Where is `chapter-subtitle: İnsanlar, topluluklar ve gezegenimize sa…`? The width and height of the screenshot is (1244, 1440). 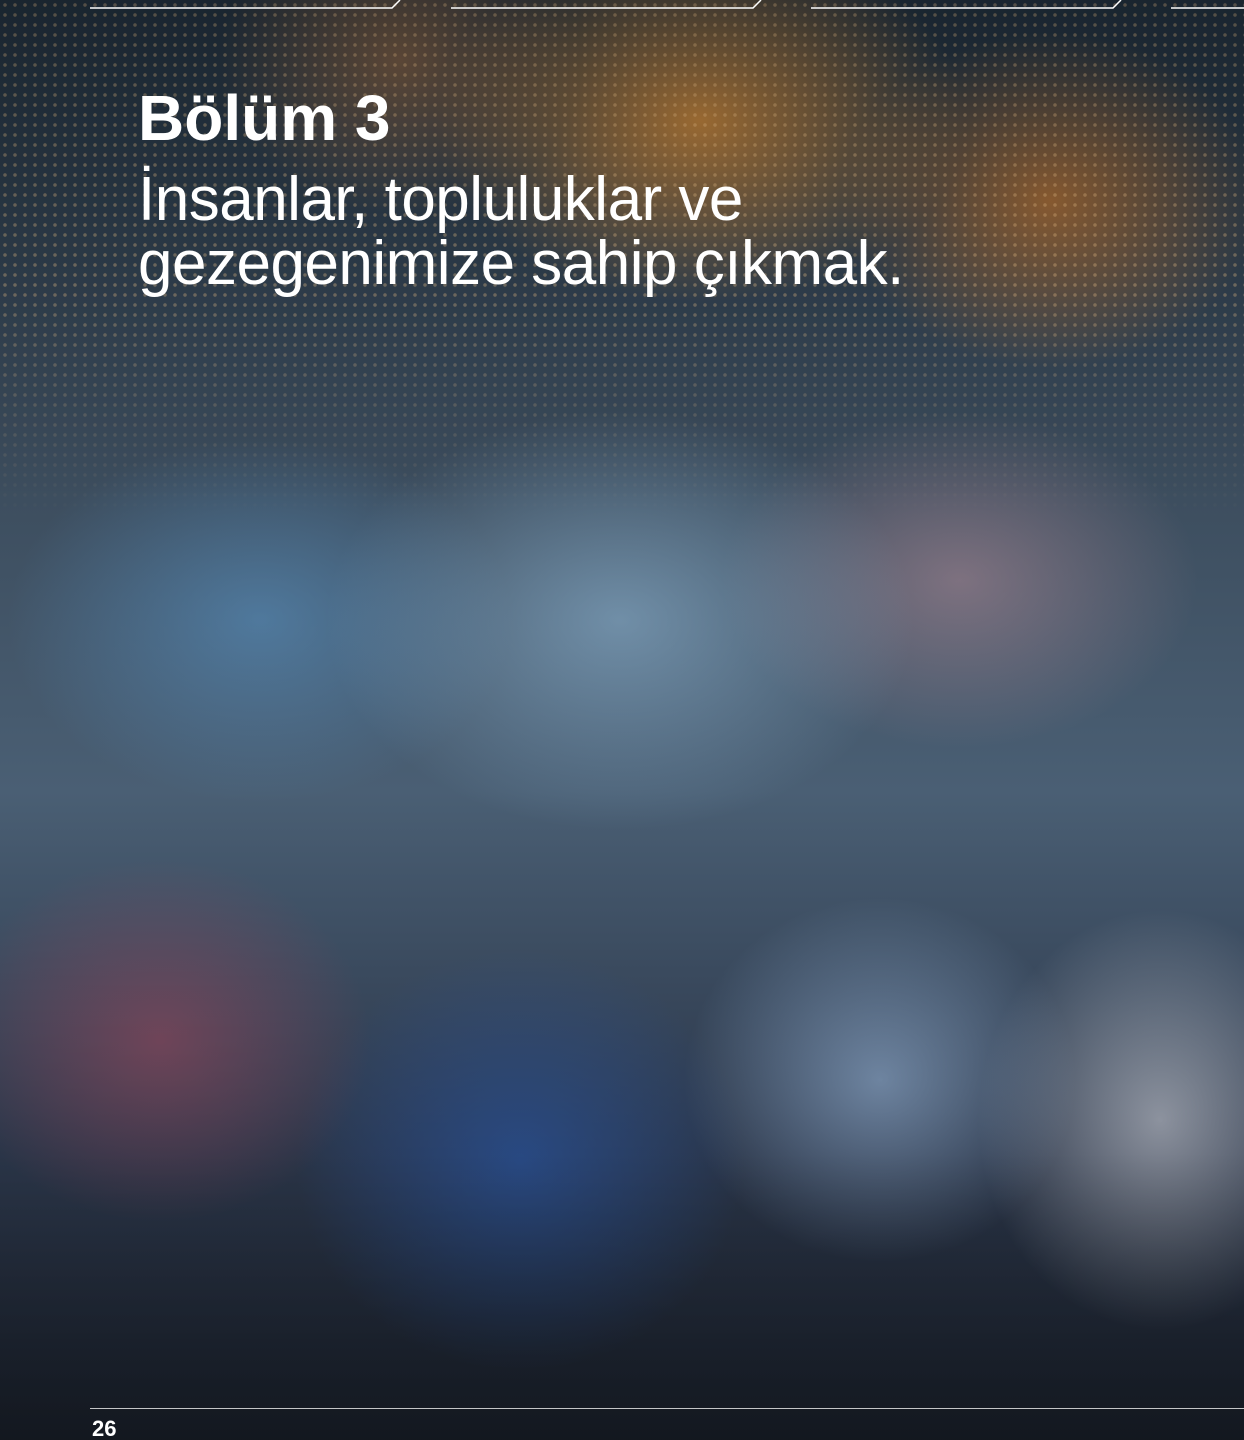
chapter-subtitle: İnsanlar, topluluklar ve gezegenimize sa… is located at coordinates (638, 232).